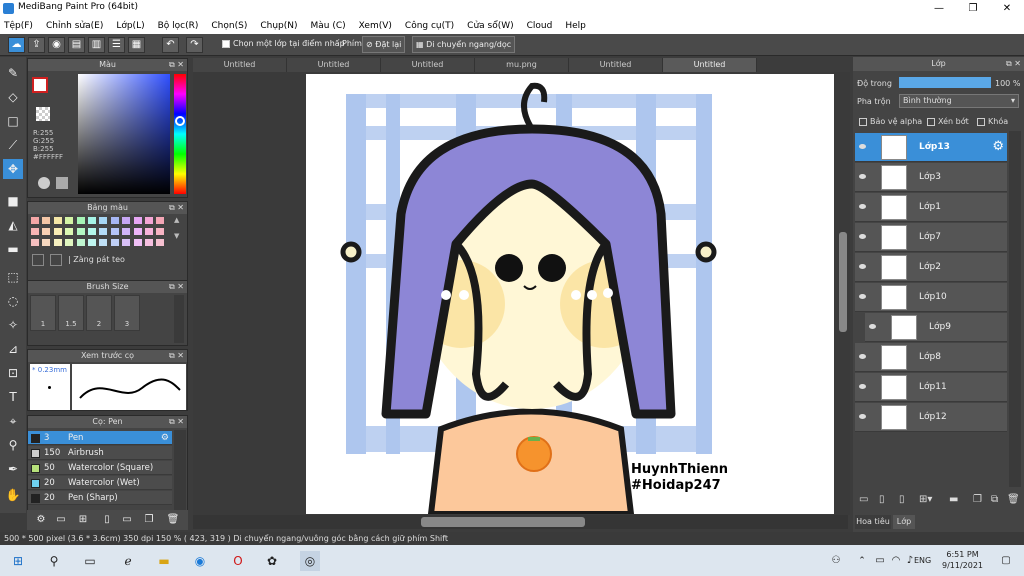 This screenshot has width=1024, height=576. Describe the element at coordinates (13, 201) in the screenshot. I see `fill-rect-icon: ■` at that location.